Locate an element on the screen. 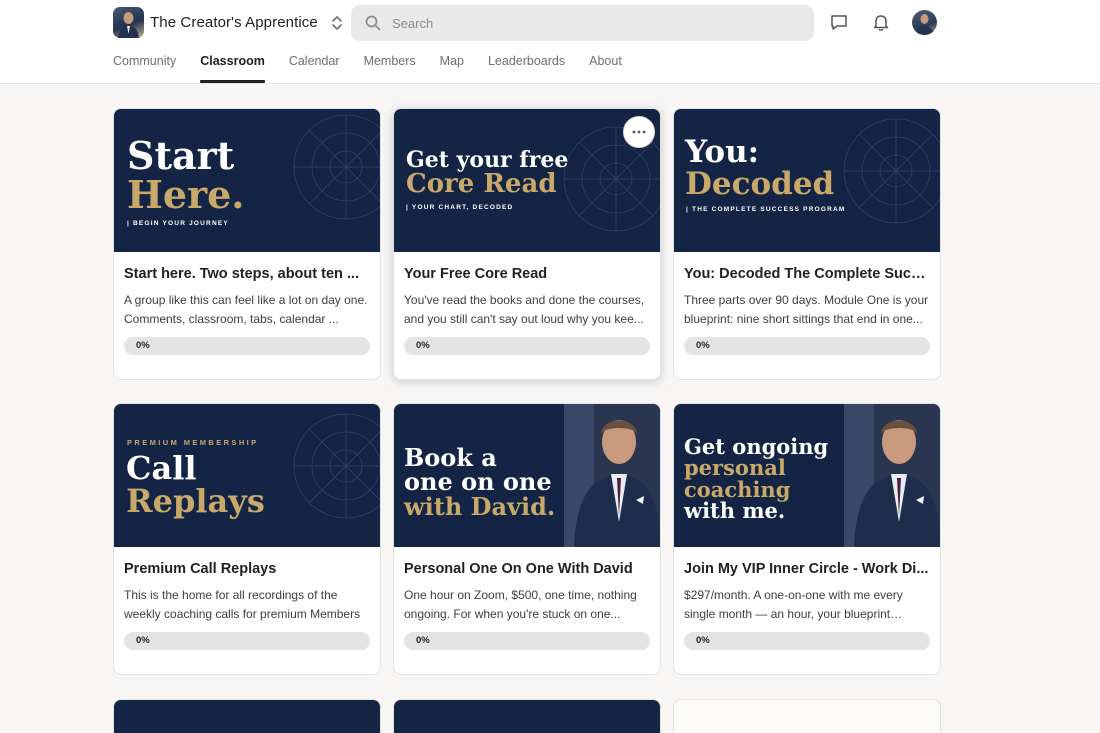 The height and width of the screenshot is (733, 1100). group-switcher: The Creator's Apprentice is located at coordinates (228, 22).